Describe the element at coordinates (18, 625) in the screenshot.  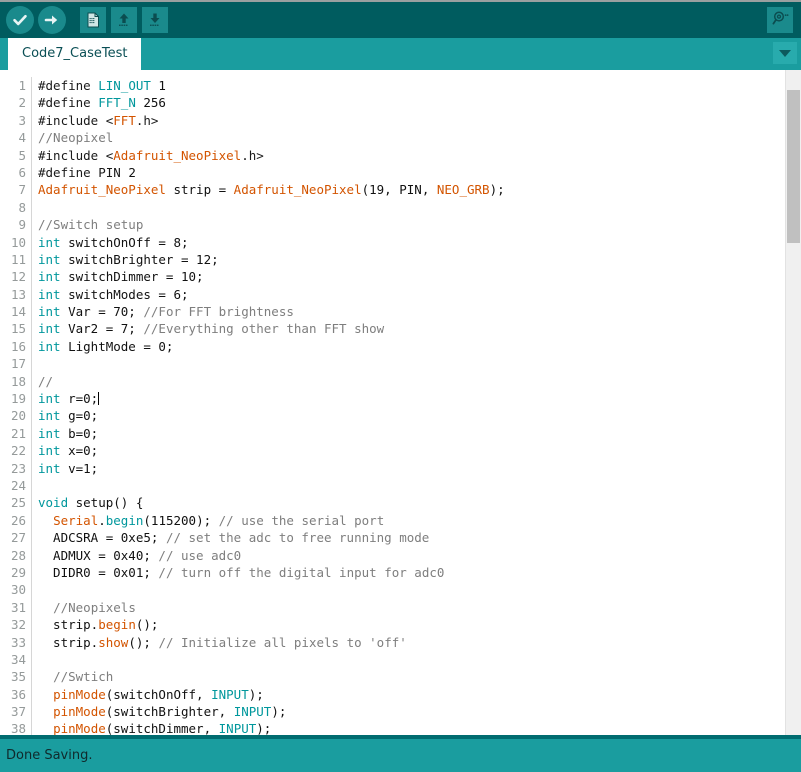
I see `line-number: 32` at that location.